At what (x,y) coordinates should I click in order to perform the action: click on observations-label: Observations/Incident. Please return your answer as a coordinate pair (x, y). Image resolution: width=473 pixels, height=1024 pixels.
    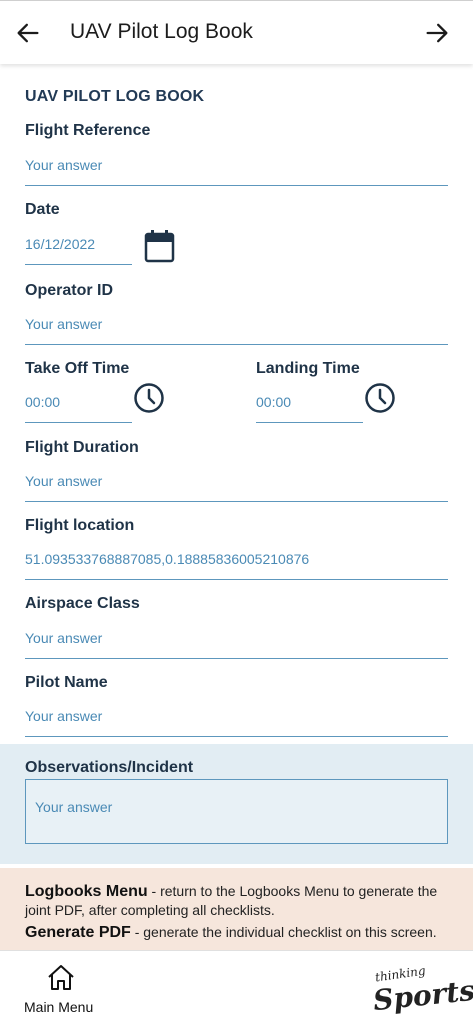
    Looking at the image, I should click on (109, 767).